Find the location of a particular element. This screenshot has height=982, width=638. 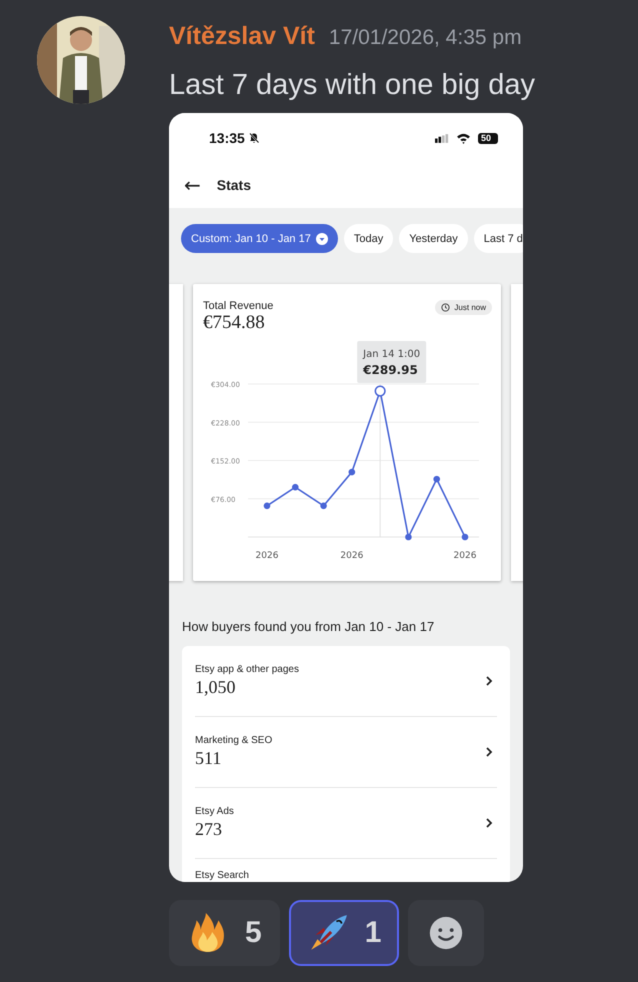

date-filter-chip: Today is located at coordinates (369, 238).